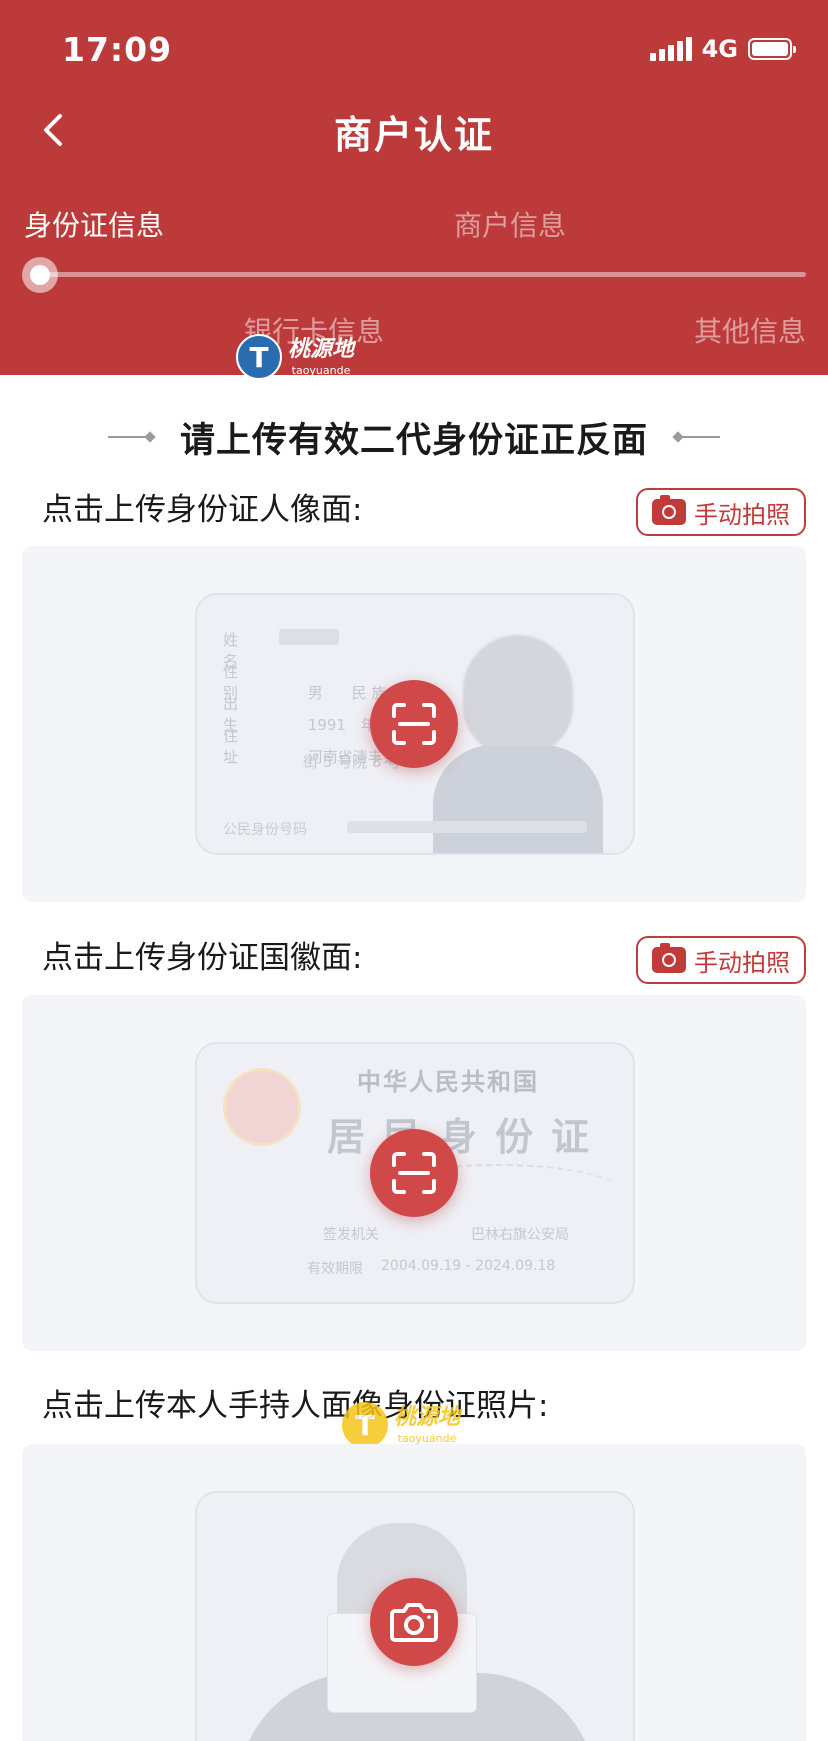  I want to click on step-other-info: 其他信息, so click(750, 330).